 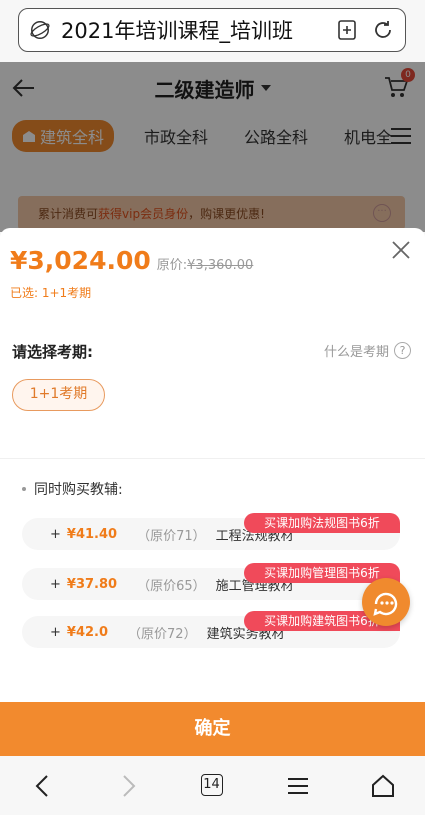 What do you see at coordinates (402, 350) in the screenshot?
I see `question-icon: ?` at bounding box center [402, 350].